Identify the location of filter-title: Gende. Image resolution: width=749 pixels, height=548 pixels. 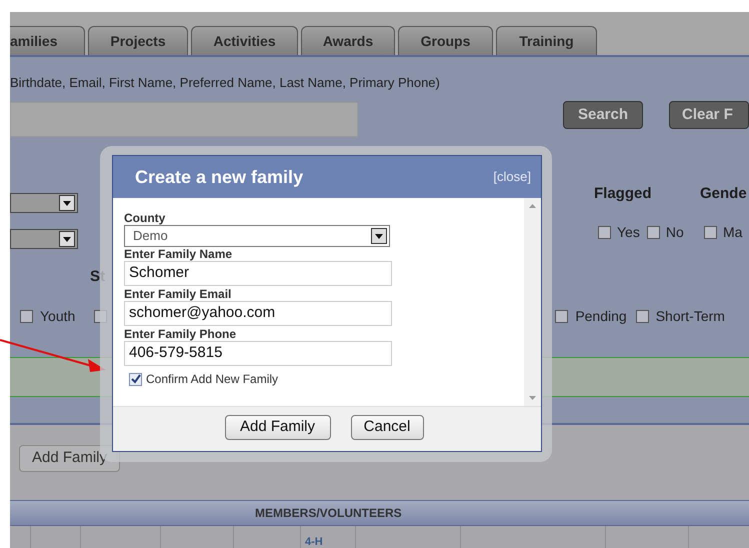
(723, 194).